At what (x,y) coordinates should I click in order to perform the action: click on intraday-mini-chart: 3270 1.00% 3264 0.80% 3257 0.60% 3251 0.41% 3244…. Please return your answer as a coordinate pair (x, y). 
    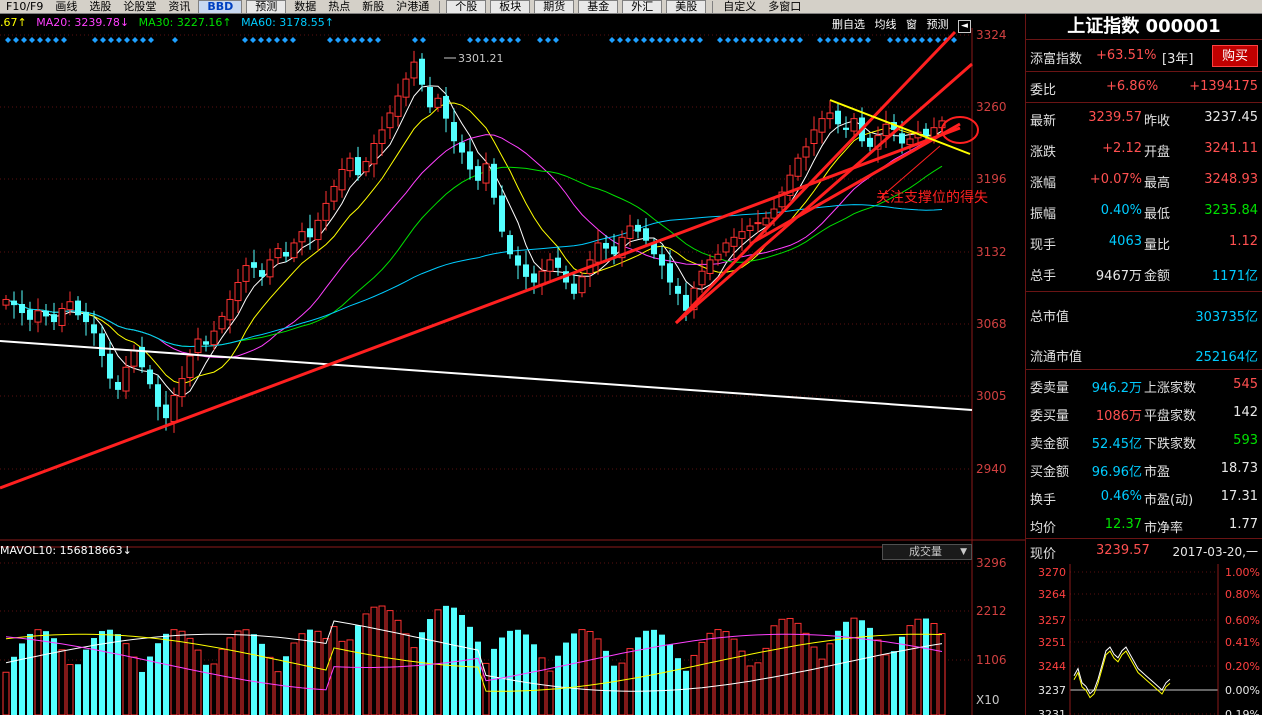
    Looking at the image, I should click on (1144, 639).